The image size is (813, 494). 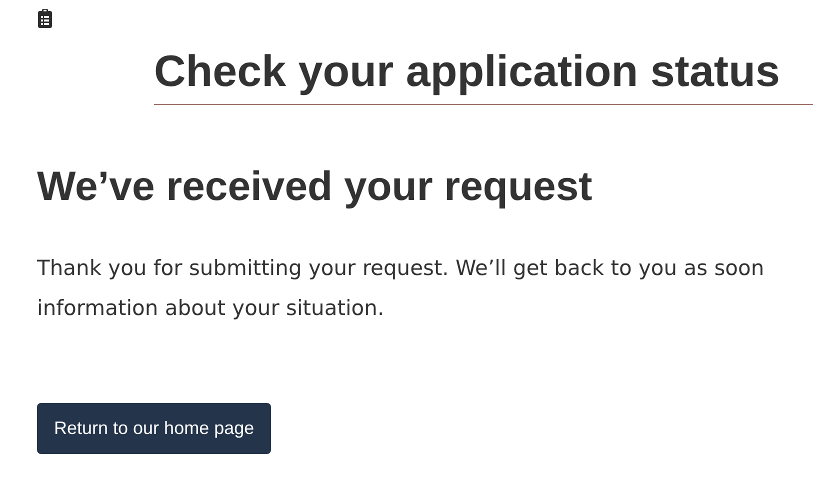 I want to click on page-title: Check your application status, so click(x=467, y=72).